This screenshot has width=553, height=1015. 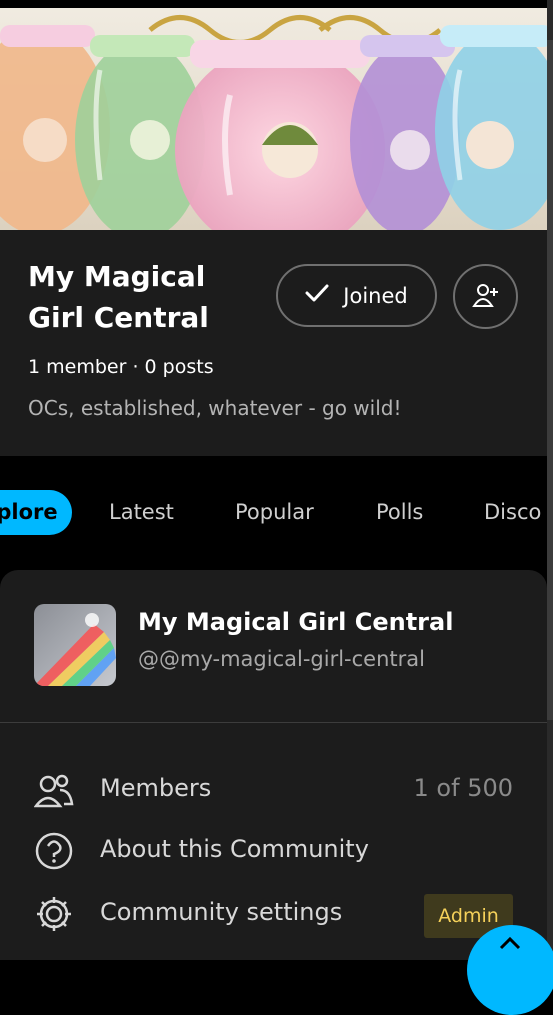 I want to click on community-handle: @@my-magical-girl-central, so click(x=281, y=659).